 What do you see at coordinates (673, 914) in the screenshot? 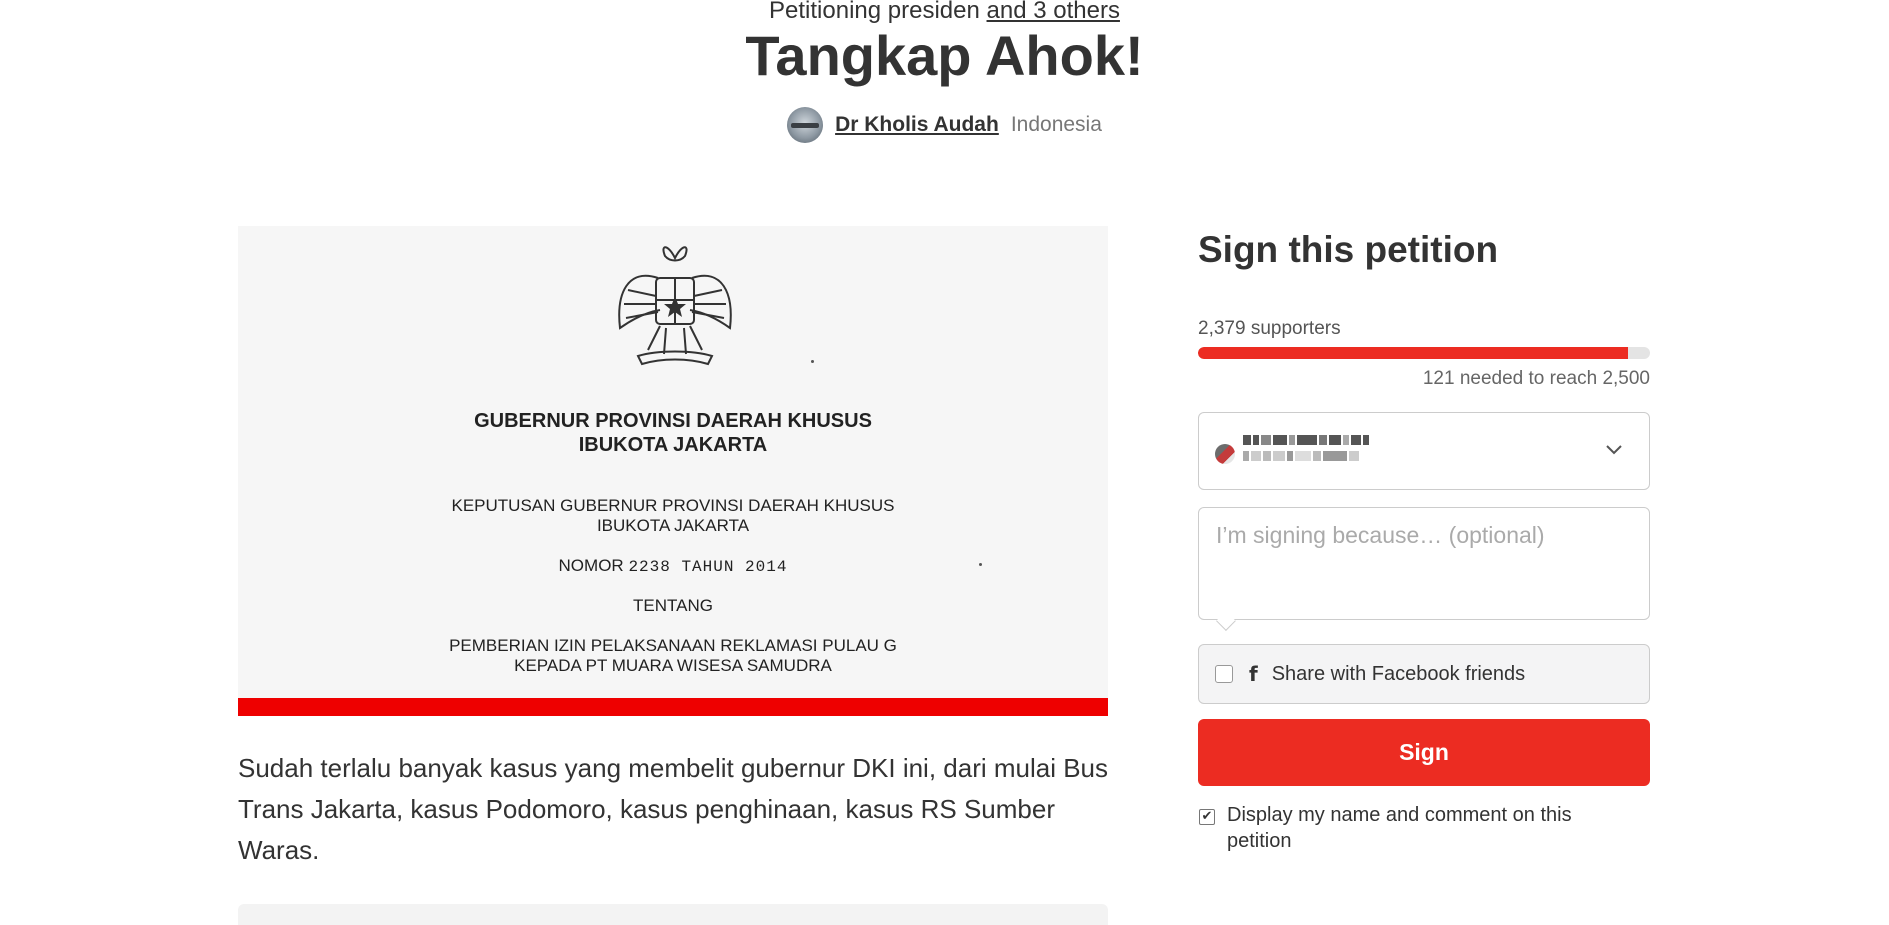
I see `next-section-card` at bounding box center [673, 914].